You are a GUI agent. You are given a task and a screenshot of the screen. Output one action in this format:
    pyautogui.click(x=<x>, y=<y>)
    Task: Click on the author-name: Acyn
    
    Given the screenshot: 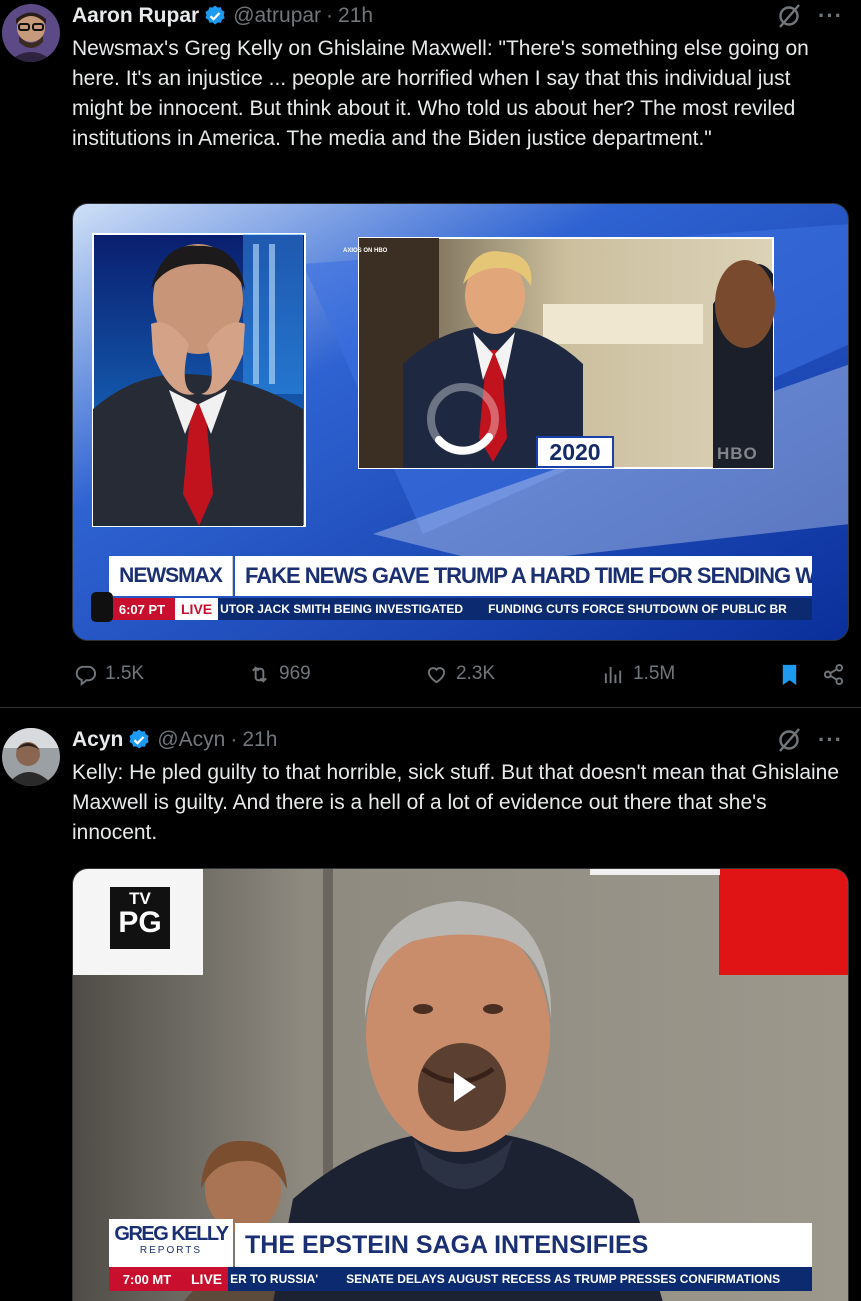 What is the action you would take?
    pyautogui.click(x=97, y=740)
    